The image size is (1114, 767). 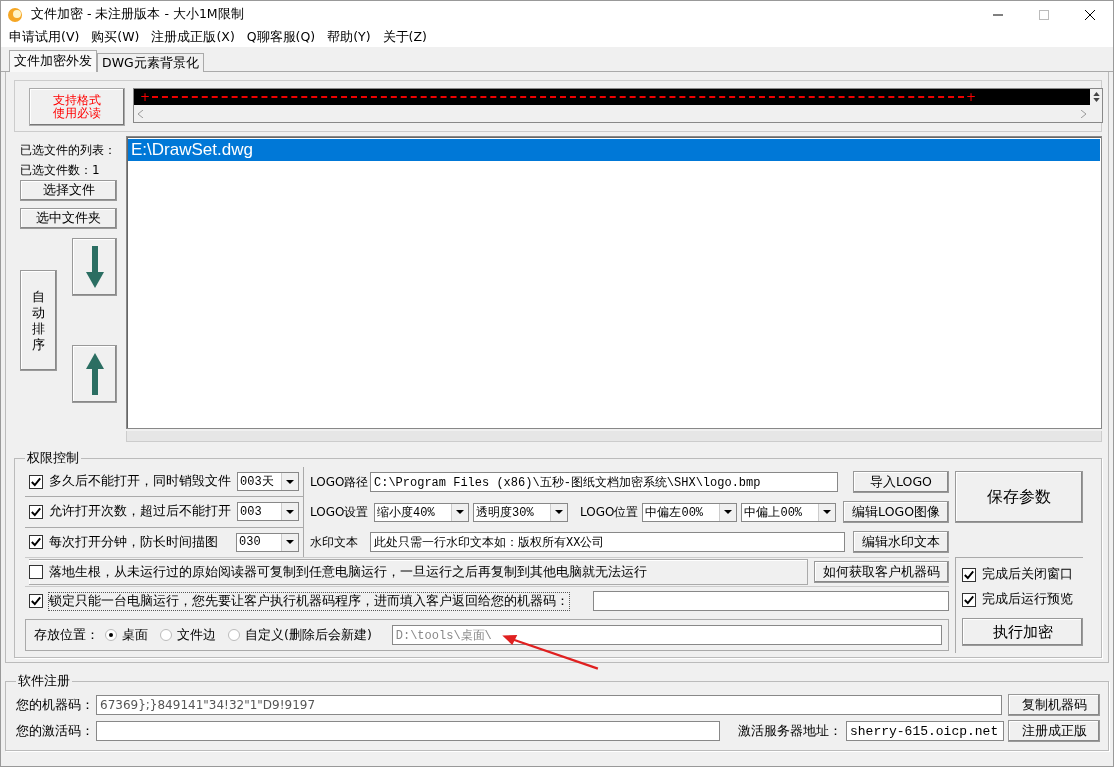 I want to click on checkbox-label: 多久后不能打开，同时销毁文件, so click(x=140, y=482).